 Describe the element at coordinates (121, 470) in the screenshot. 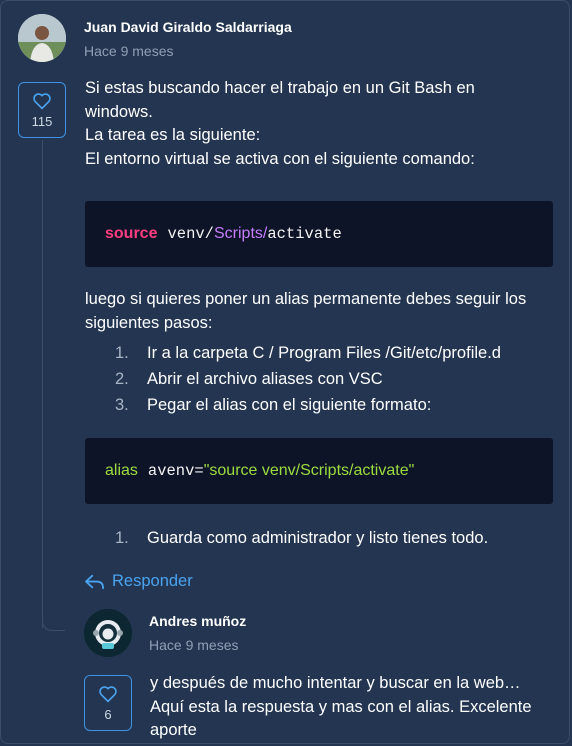

I see `code-keyword: alias` at that location.